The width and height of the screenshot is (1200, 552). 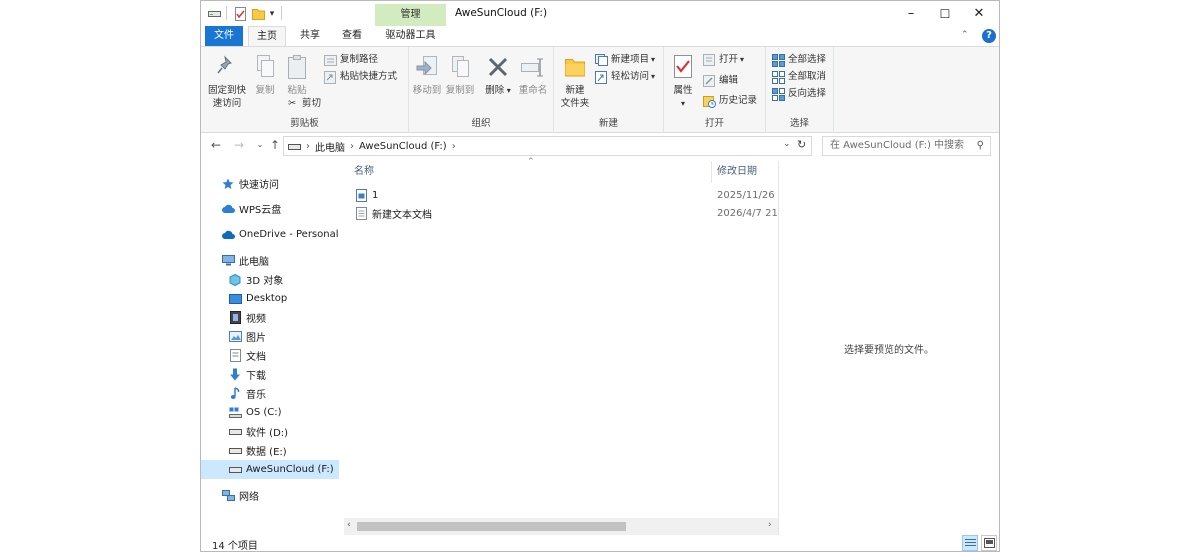 I want to click on copy-to-button: 复制到, so click(x=460, y=75).